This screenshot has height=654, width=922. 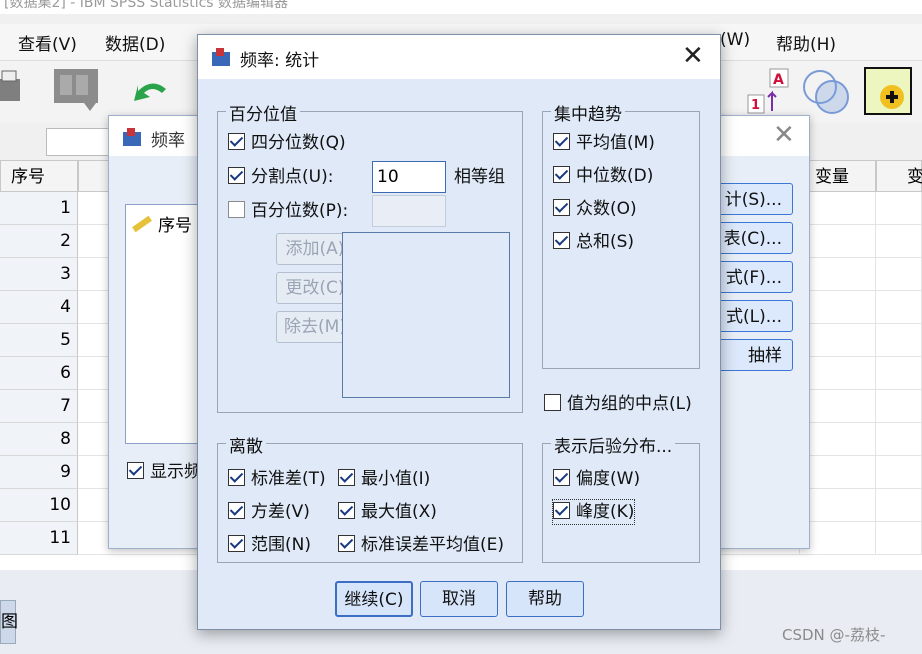 I want to click on sum-checkbox: 总和(S), so click(x=593, y=242).